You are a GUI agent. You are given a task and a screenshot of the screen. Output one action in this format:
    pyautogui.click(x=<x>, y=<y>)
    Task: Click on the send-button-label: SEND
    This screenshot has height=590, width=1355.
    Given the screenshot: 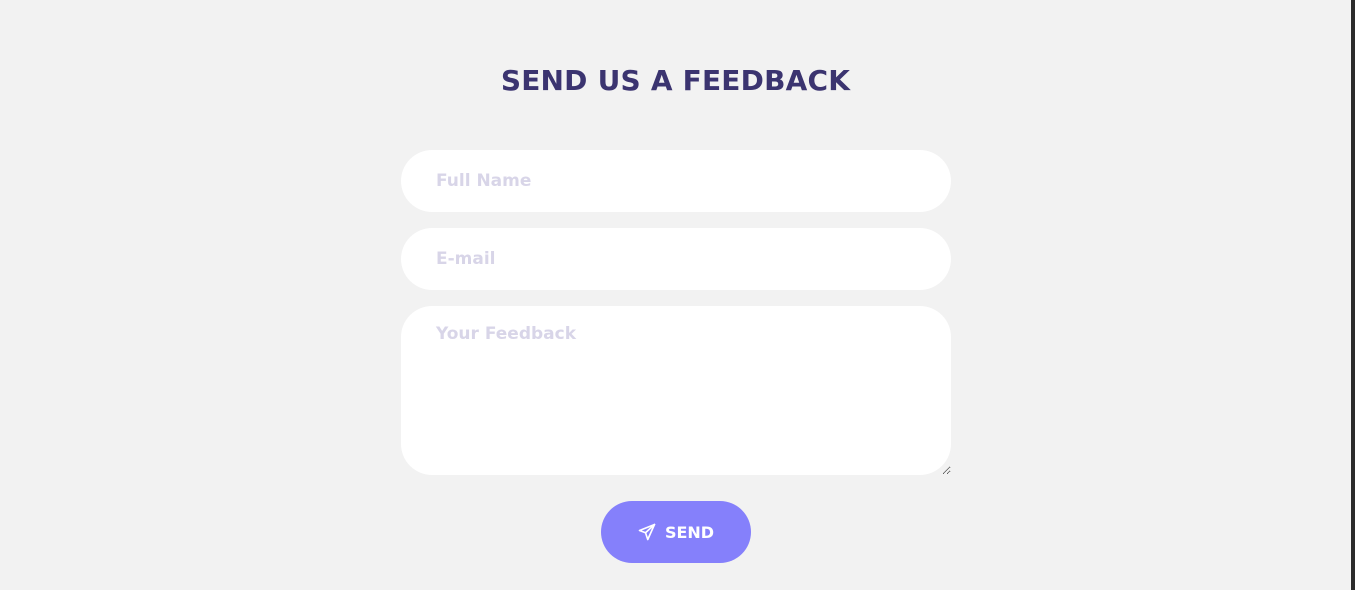 What is the action you would take?
    pyautogui.click(x=689, y=532)
    